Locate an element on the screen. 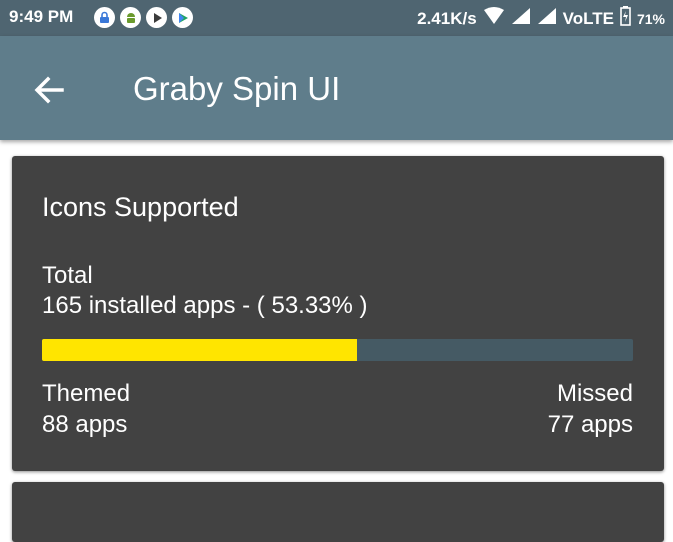  missed-value: 77 apps is located at coordinates (590, 424).